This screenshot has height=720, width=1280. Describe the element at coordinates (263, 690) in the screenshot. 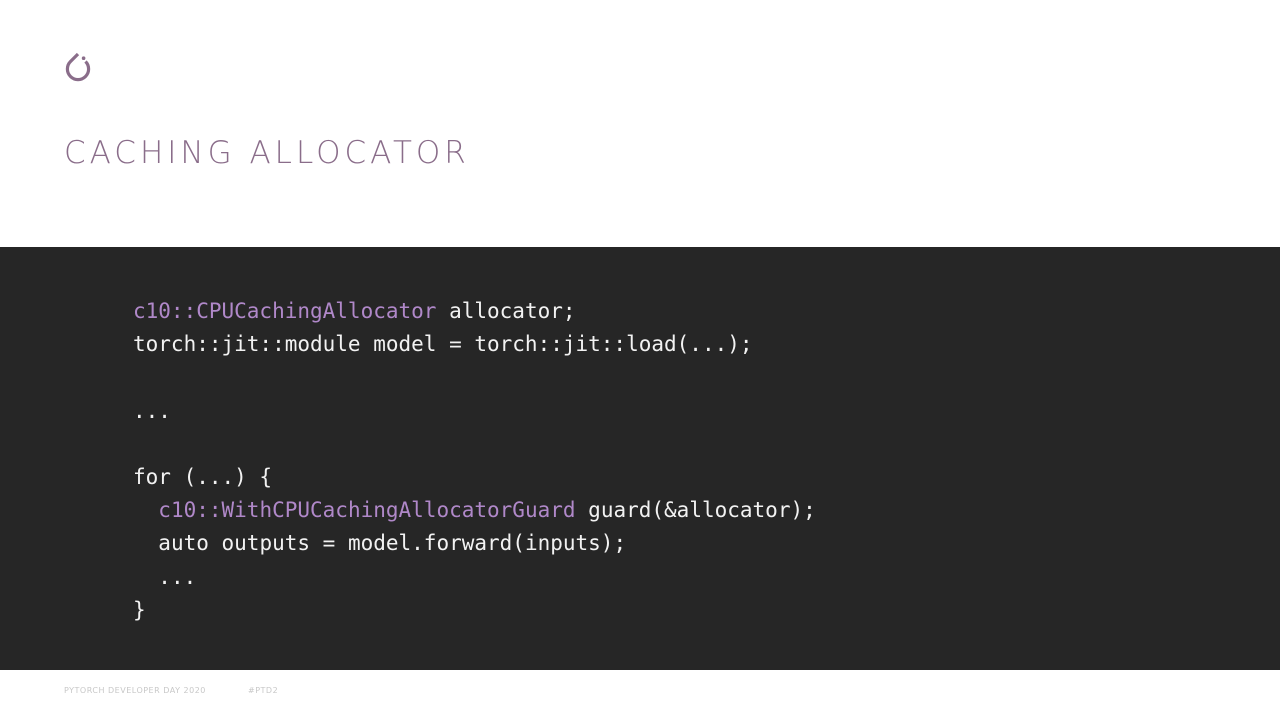

I see `footer-hashtag: #PTD2` at that location.